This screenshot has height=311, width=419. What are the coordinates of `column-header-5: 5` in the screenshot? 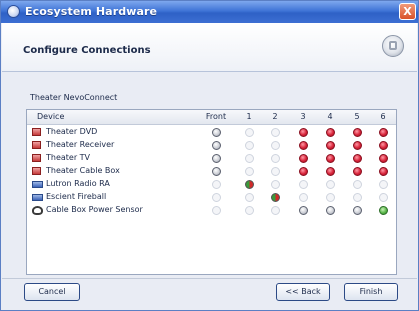 It's located at (357, 116).